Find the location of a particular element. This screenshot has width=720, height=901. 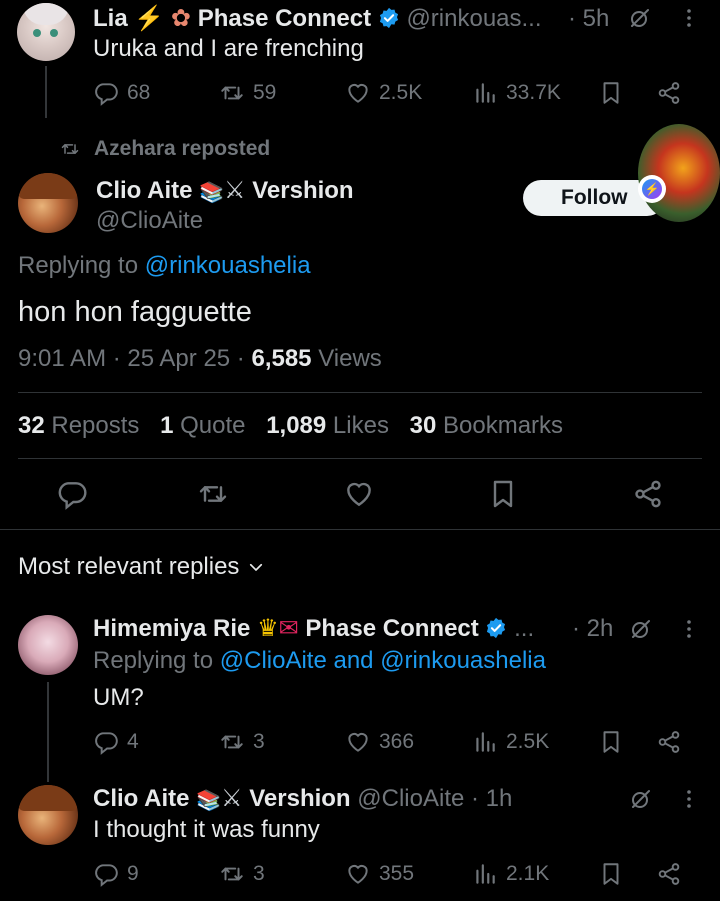

reply-1-replying-to: Replying to @ClioAite and @rinkouashelia is located at coordinates (319, 661).